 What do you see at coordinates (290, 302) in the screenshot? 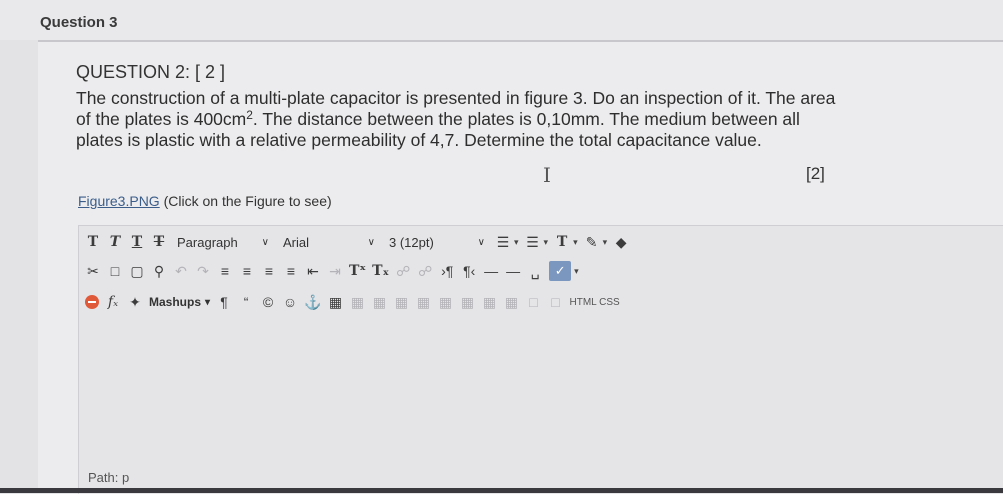
I see `emoticon-icon: ☺` at bounding box center [290, 302].